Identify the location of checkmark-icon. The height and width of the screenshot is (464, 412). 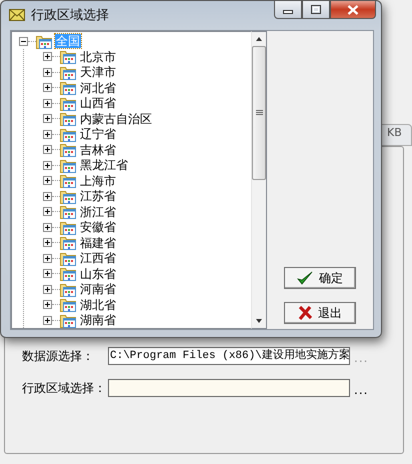
(305, 278).